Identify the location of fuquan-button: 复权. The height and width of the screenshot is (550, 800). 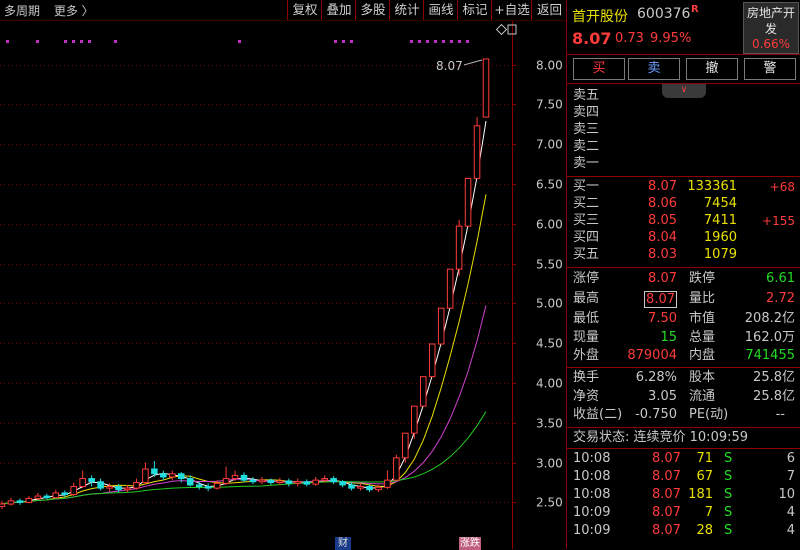
(304, 10).